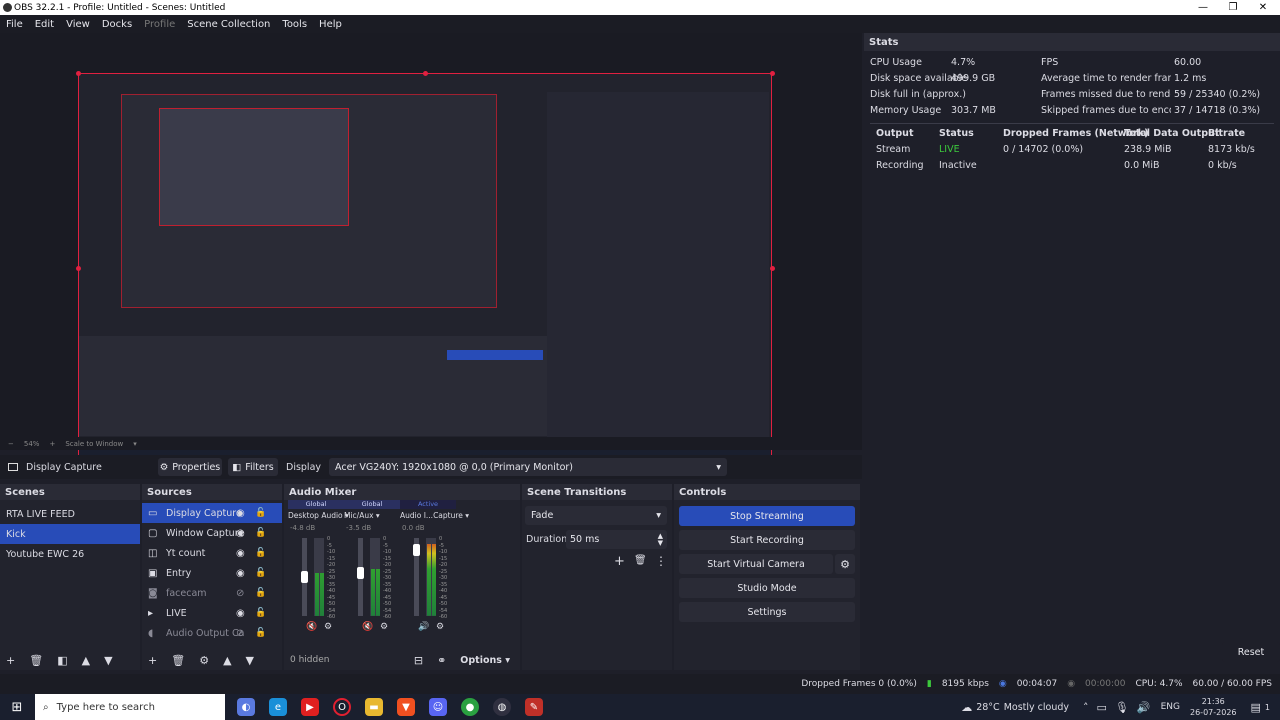 The width and height of the screenshot is (1280, 720). Describe the element at coordinates (772, 73) in the screenshot. I see `resize-handle-tr` at that location.